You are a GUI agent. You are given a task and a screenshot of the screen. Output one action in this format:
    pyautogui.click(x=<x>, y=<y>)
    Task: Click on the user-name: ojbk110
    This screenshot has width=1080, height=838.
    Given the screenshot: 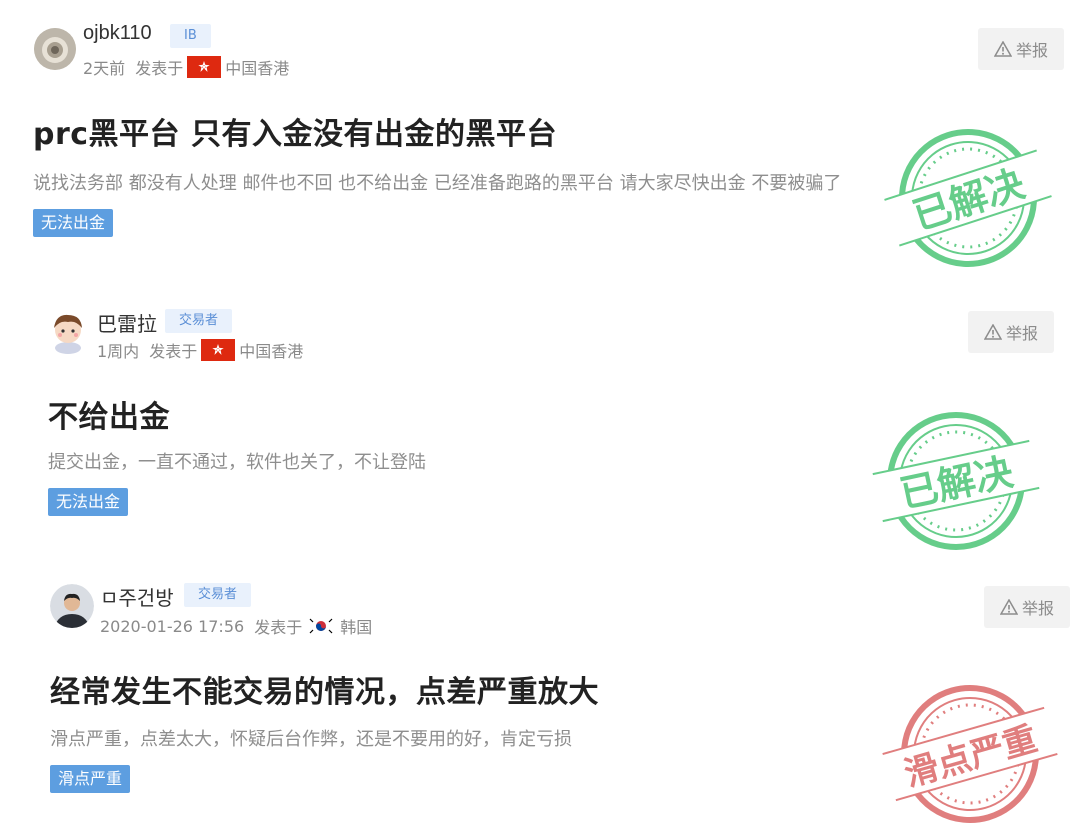 What is the action you would take?
    pyautogui.click(x=117, y=33)
    